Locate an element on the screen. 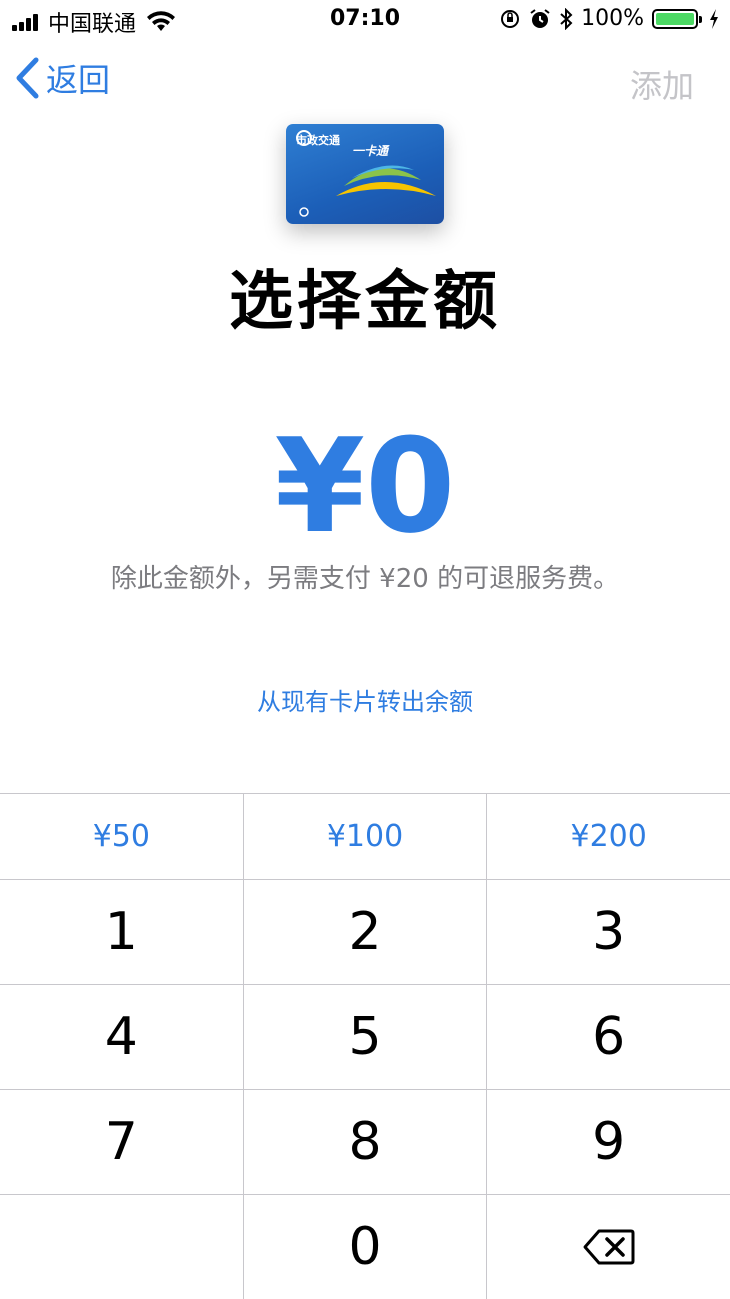 The height and width of the screenshot is (1299, 730). card-logo-art is located at coordinates (366, 173).